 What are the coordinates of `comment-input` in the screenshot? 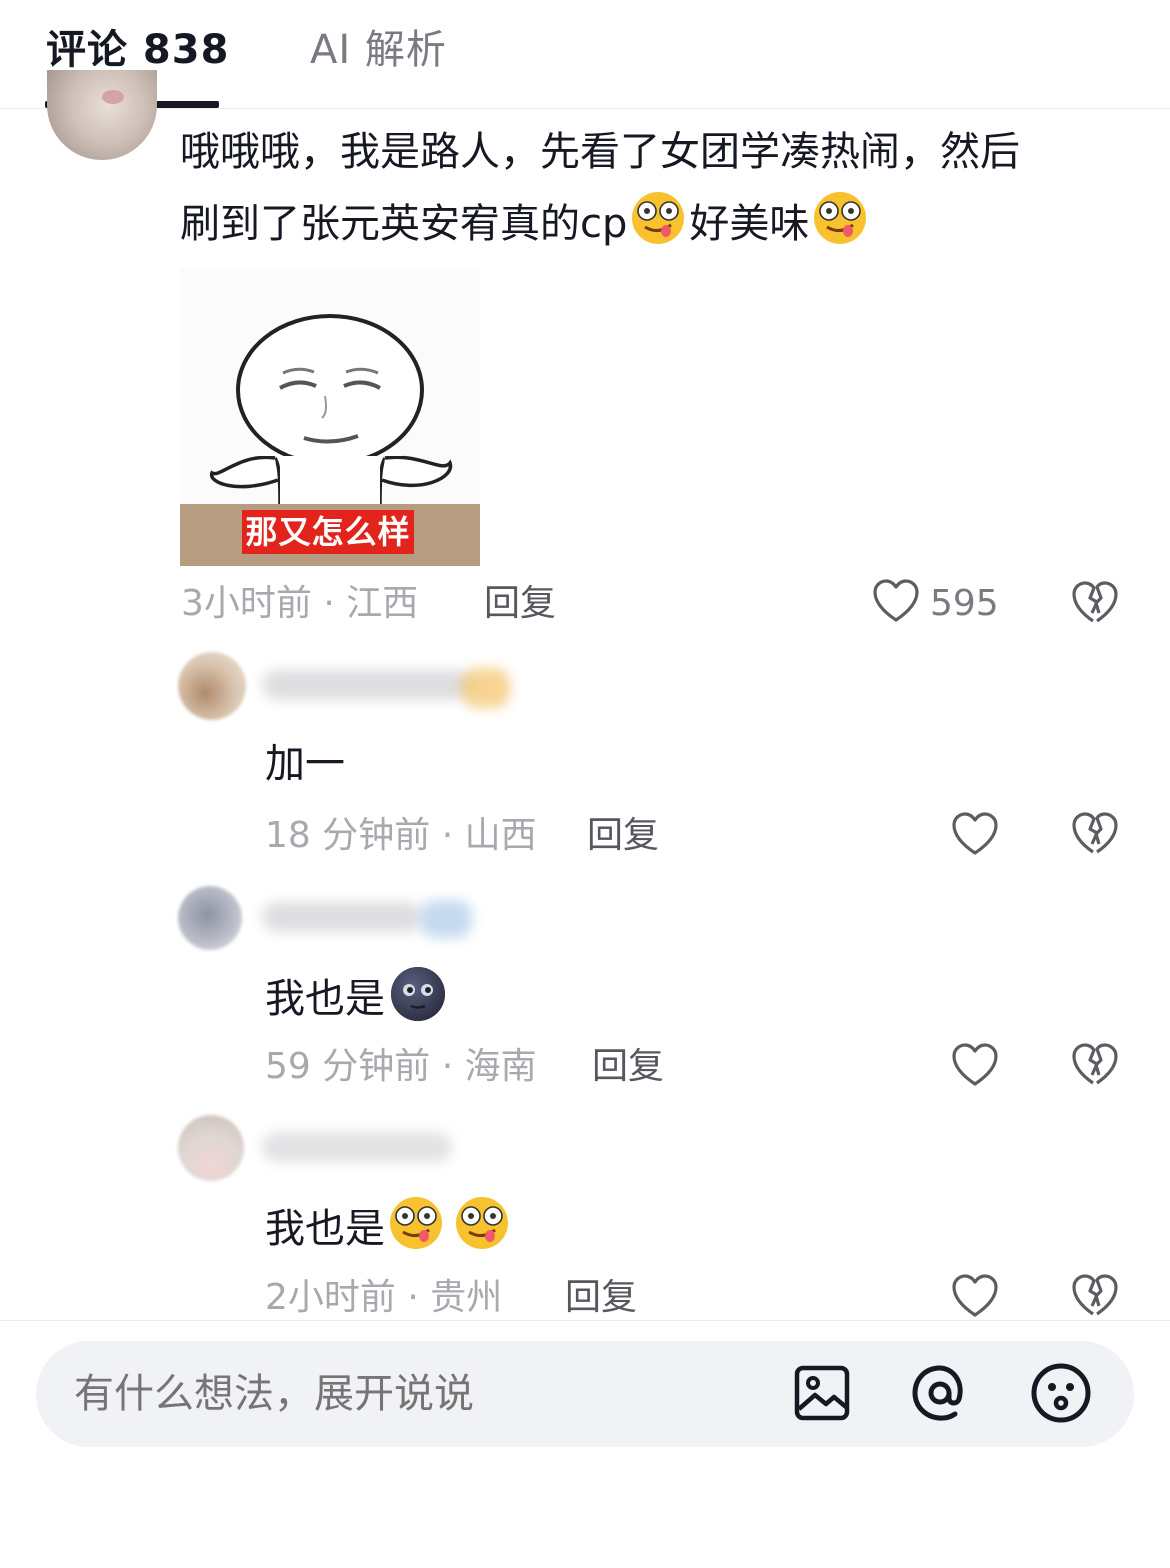 It's located at (424, 1394).